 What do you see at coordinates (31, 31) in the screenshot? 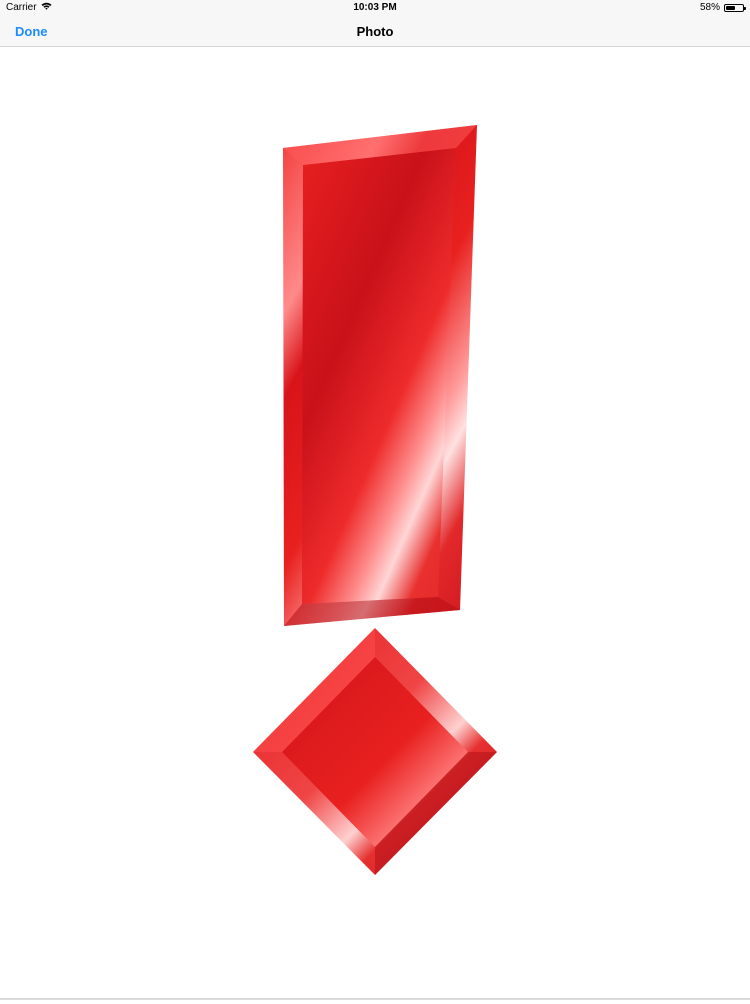
I see `done-button: Done` at bounding box center [31, 31].